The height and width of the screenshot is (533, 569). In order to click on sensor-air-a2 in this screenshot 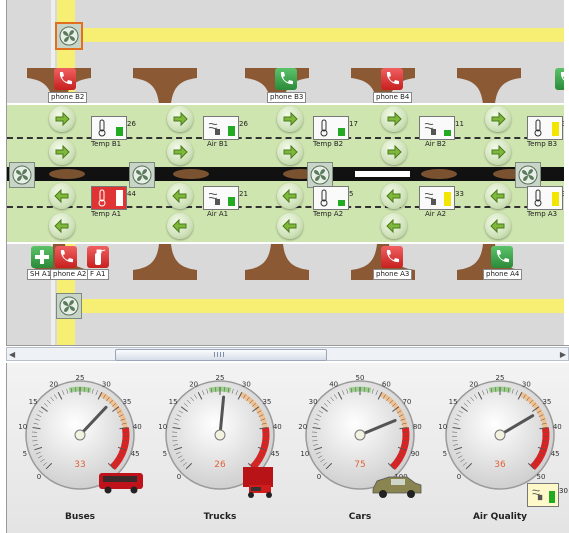, I will do `click(437, 198)`.